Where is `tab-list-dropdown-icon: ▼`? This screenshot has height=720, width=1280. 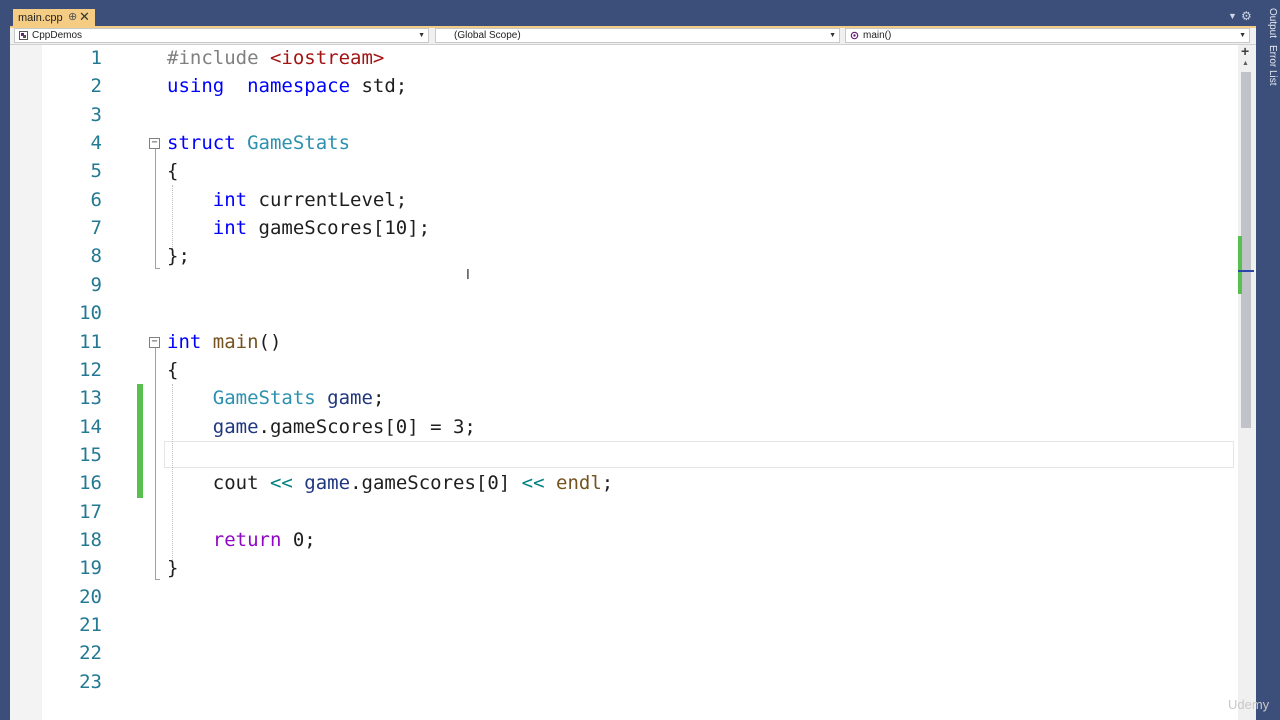 tab-list-dropdown-icon: ▼ is located at coordinates (1232, 16).